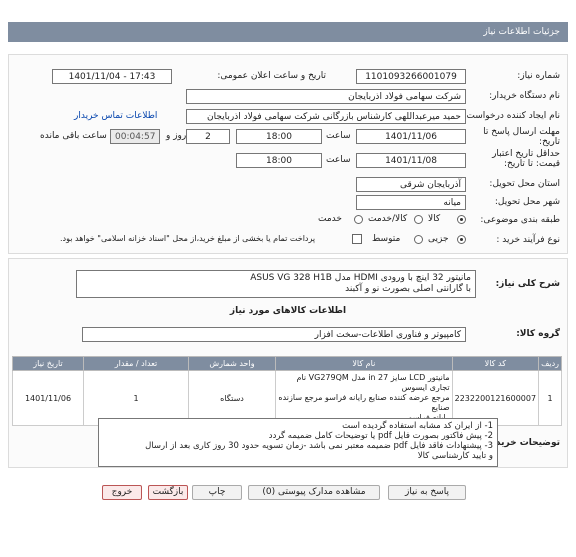  Describe the element at coordinates (528, 240) in the screenshot. I see `purchase-type-label: نوع فرآیند خرید :` at that location.